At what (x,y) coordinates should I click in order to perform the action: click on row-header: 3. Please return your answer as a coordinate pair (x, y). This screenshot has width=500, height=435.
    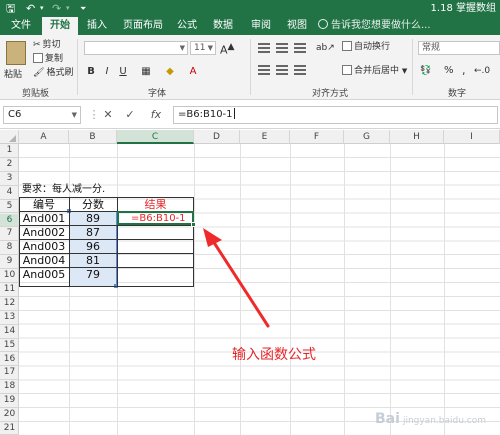
    Looking at the image, I should click on (9, 179).